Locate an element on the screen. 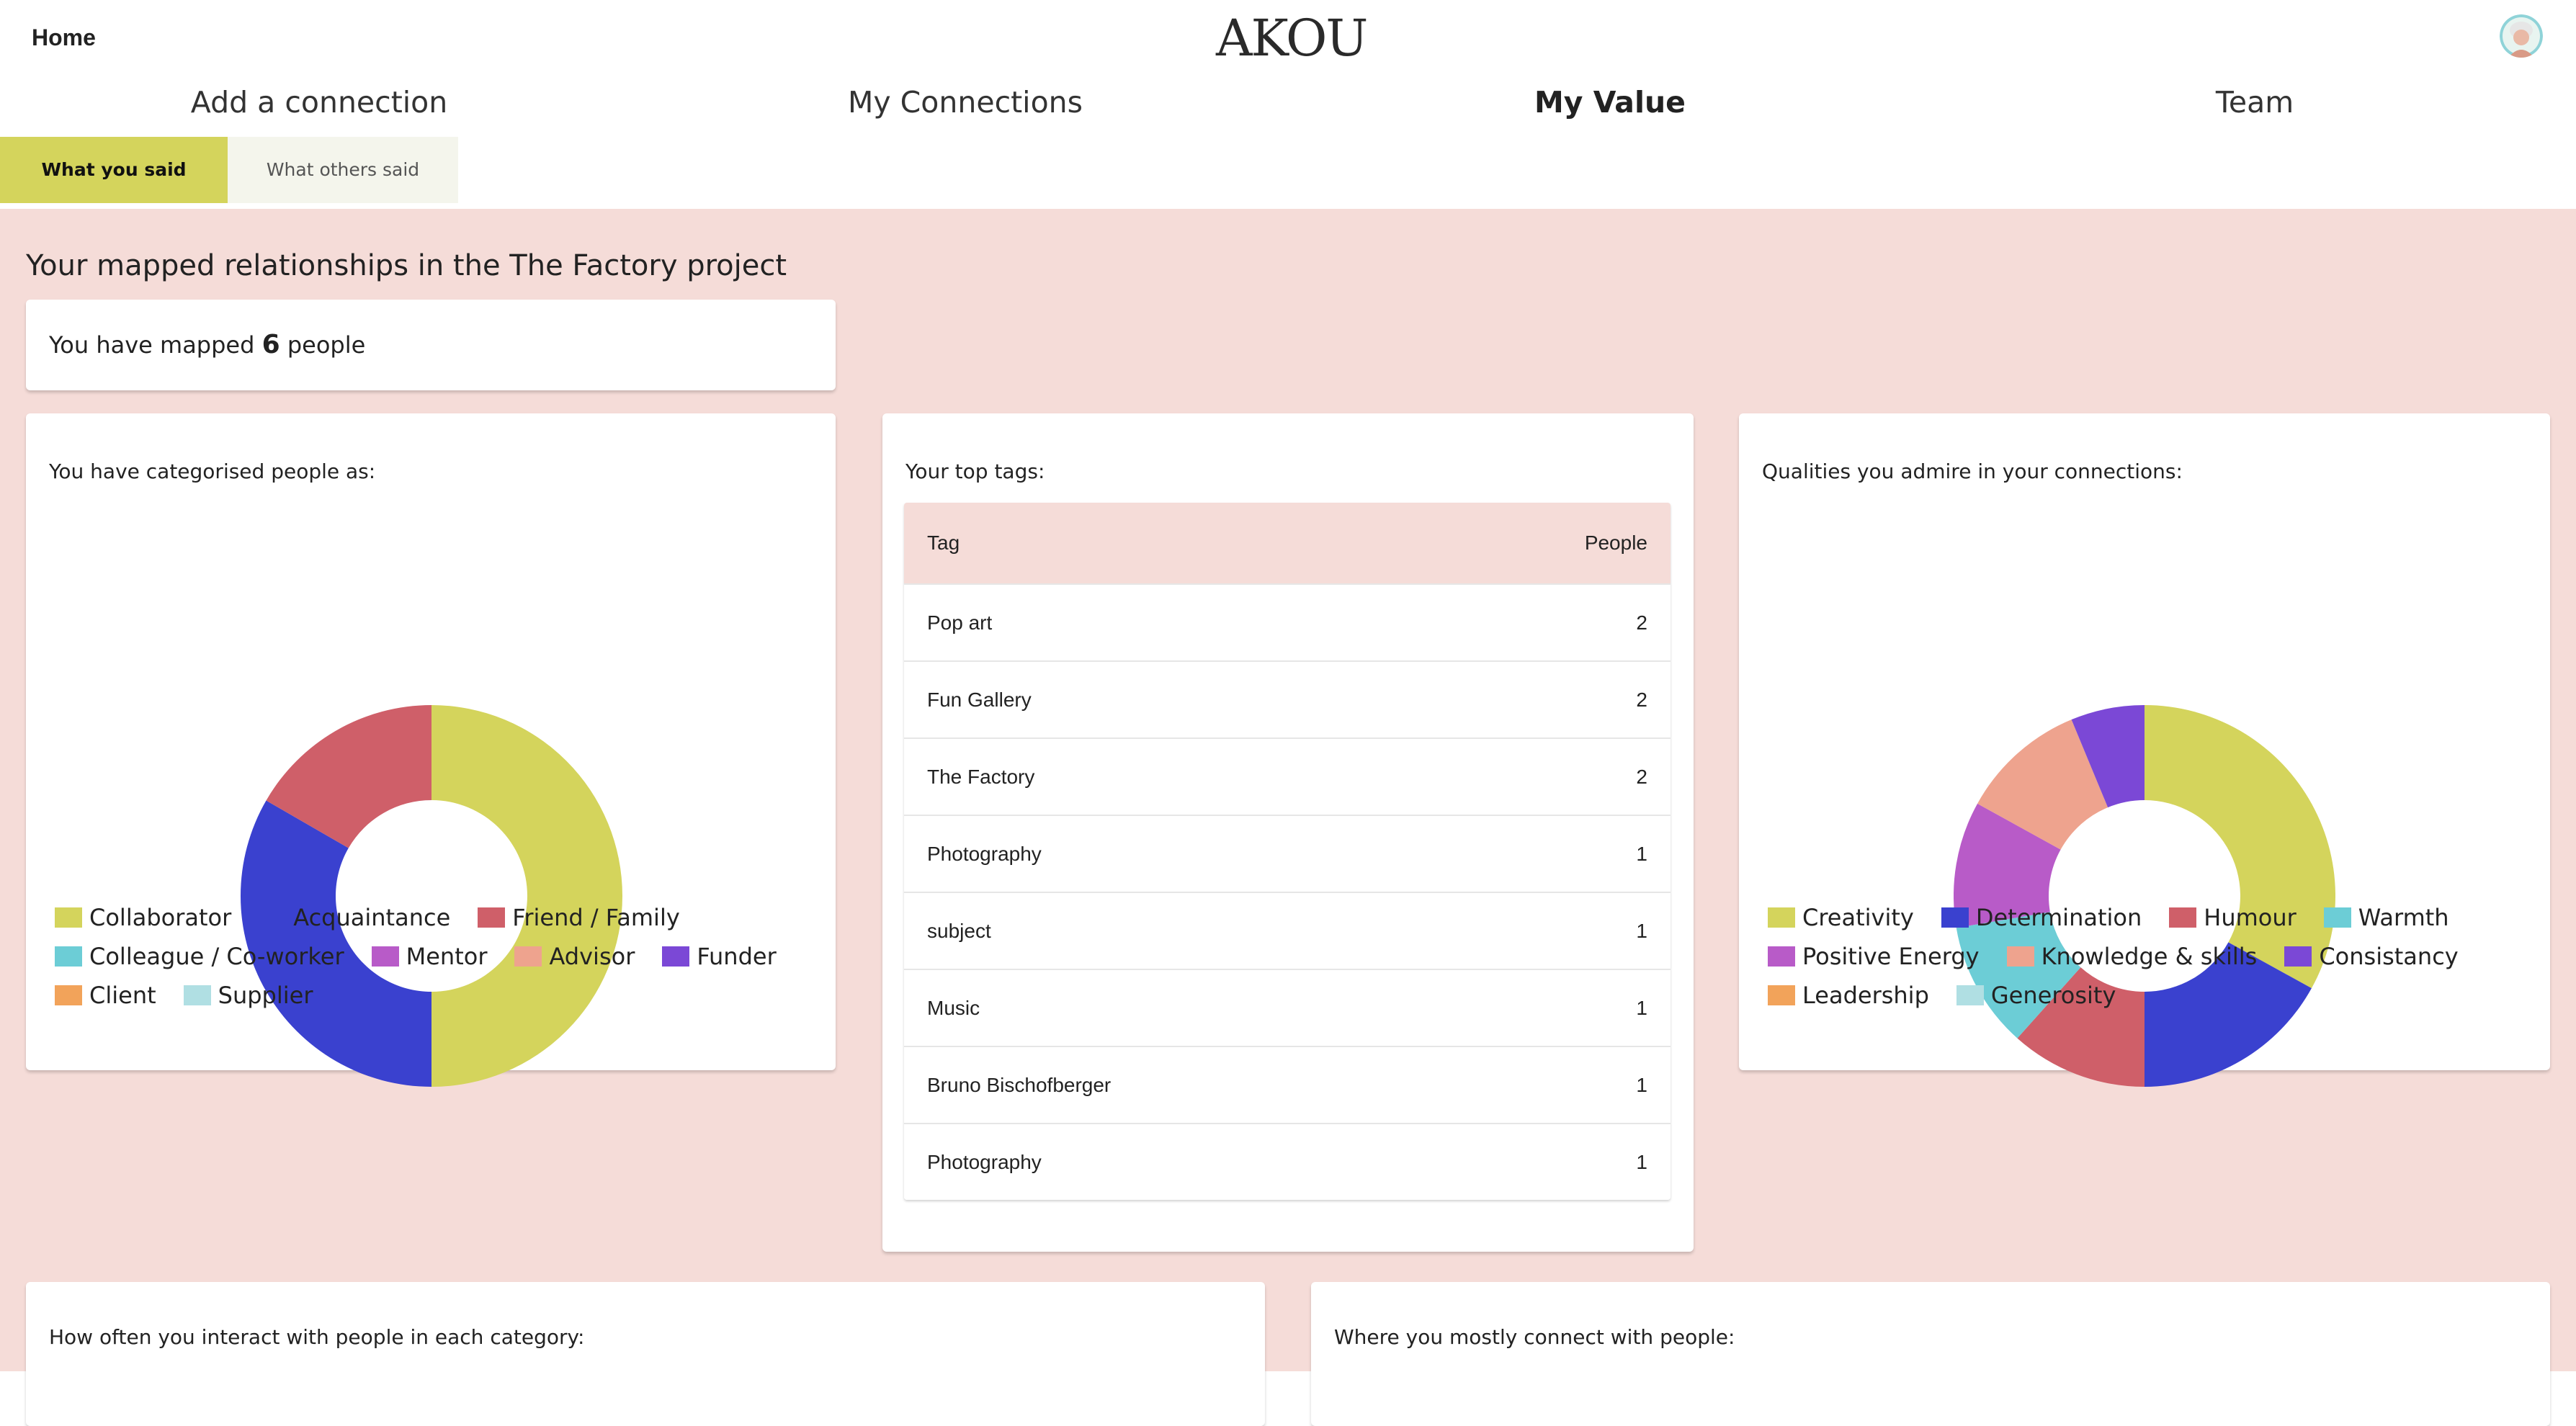 The image size is (2576, 1426). mapped-count-text: You have mapped 6 people is located at coordinates (207, 345).